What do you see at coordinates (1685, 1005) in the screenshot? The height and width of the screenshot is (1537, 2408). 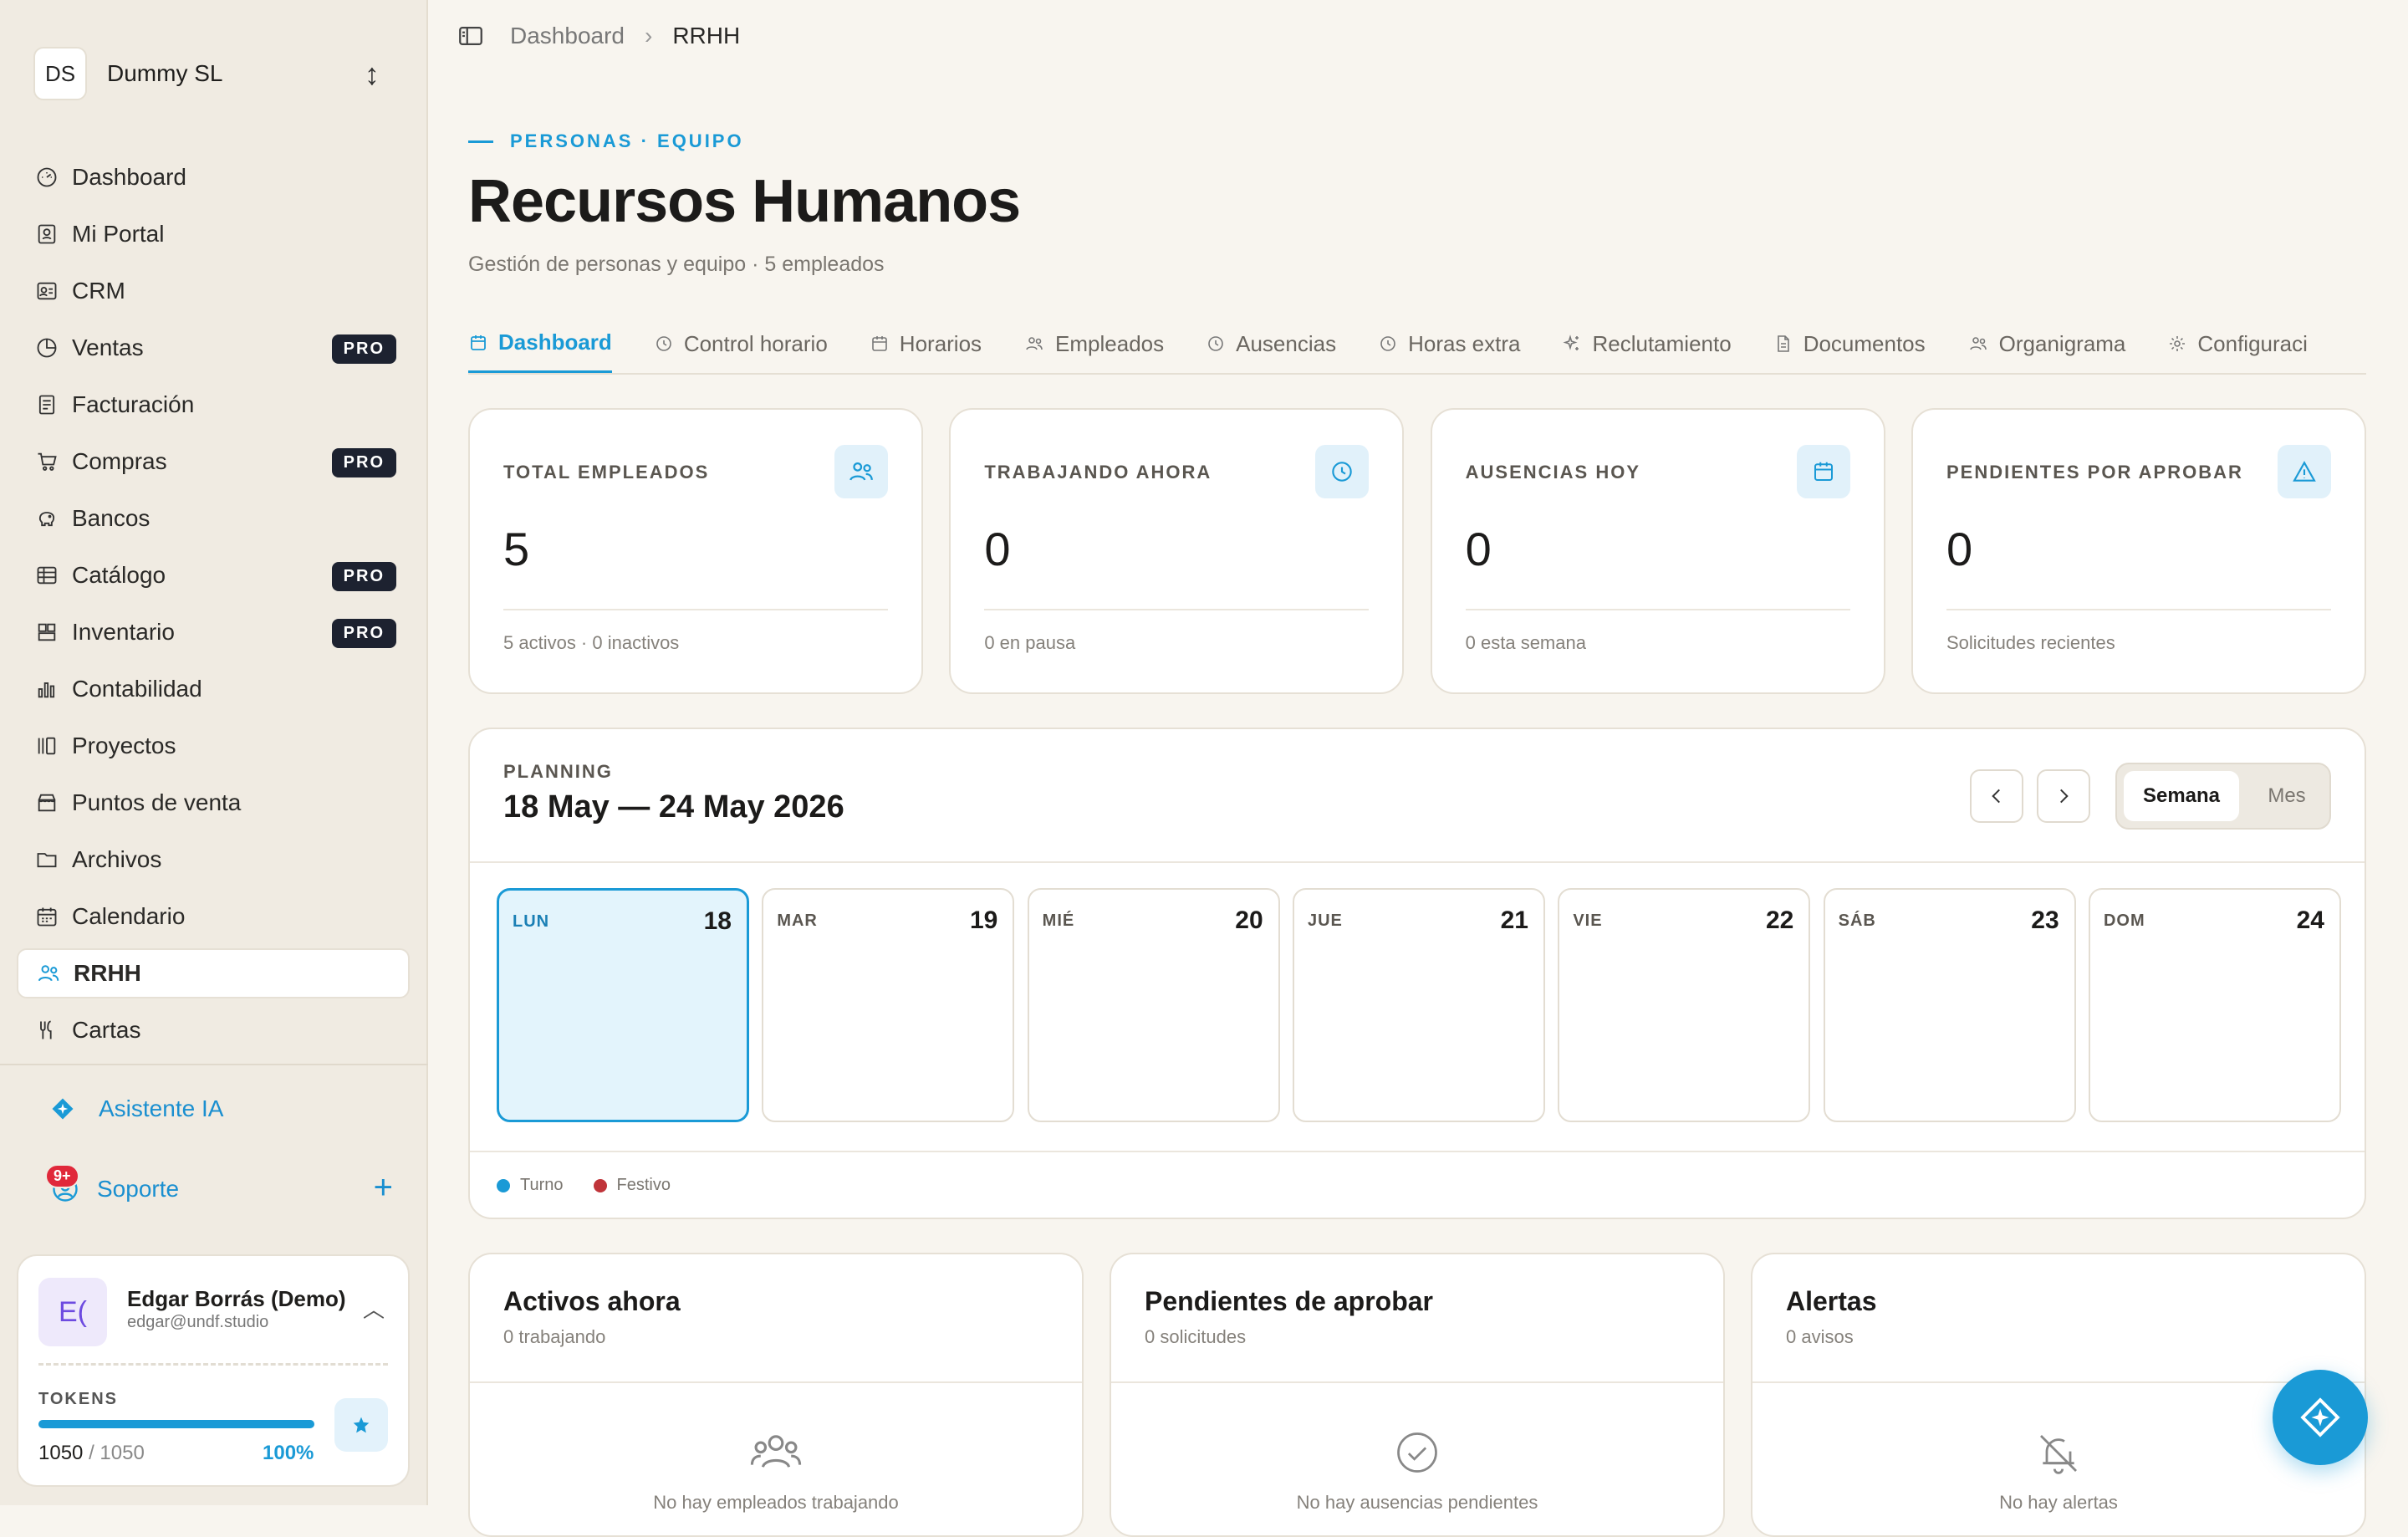 I see `day-cell: VIE 22` at bounding box center [1685, 1005].